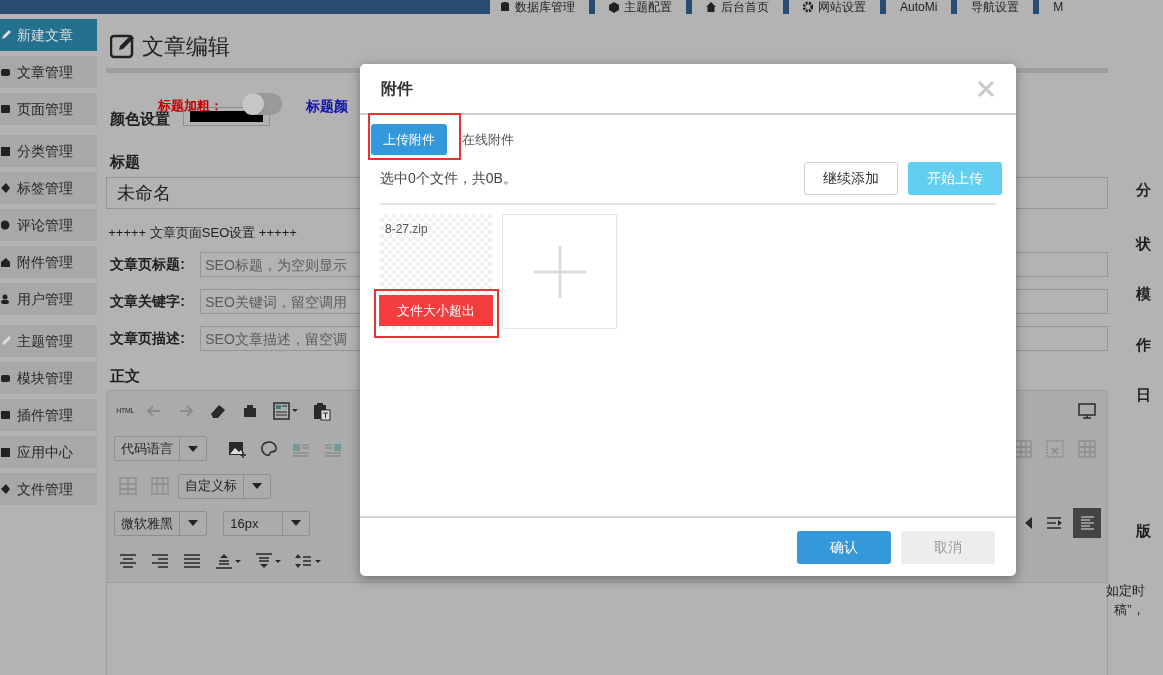 This screenshot has width=1163, height=675. I want to click on color-setting-label: 颜色设置, so click(140, 119).